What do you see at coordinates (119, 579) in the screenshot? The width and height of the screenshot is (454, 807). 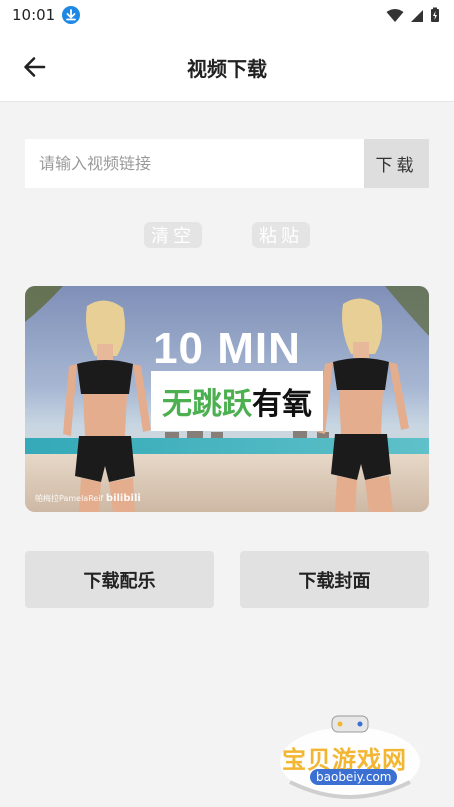 I see `download-music-button: 下载配乐` at bounding box center [119, 579].